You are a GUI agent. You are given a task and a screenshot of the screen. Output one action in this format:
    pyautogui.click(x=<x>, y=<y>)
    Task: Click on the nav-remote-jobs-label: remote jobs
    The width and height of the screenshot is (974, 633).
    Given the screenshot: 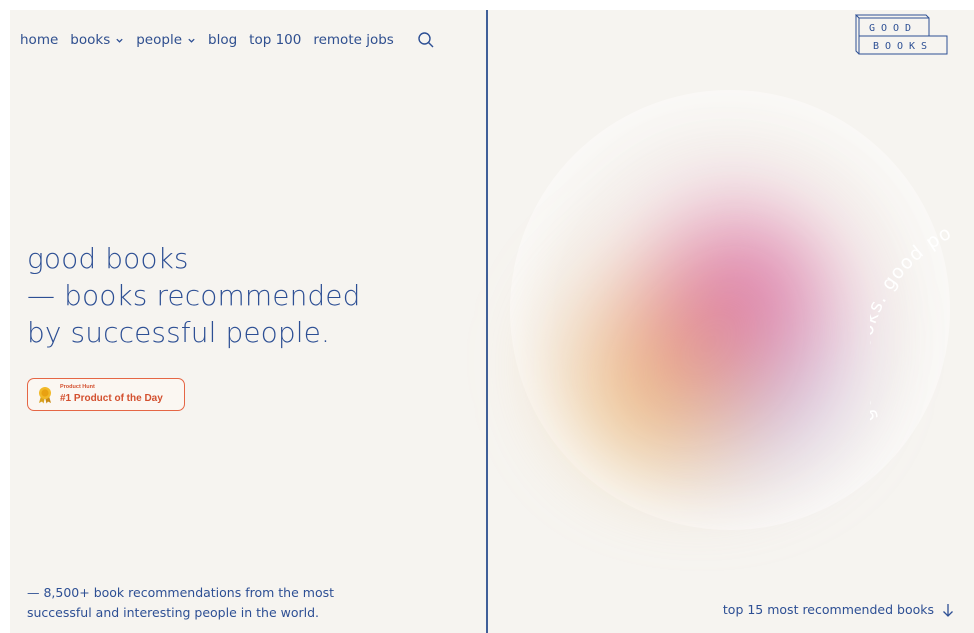 What is the action you would take?
    pyautogui.click(x=353, y=40)
    